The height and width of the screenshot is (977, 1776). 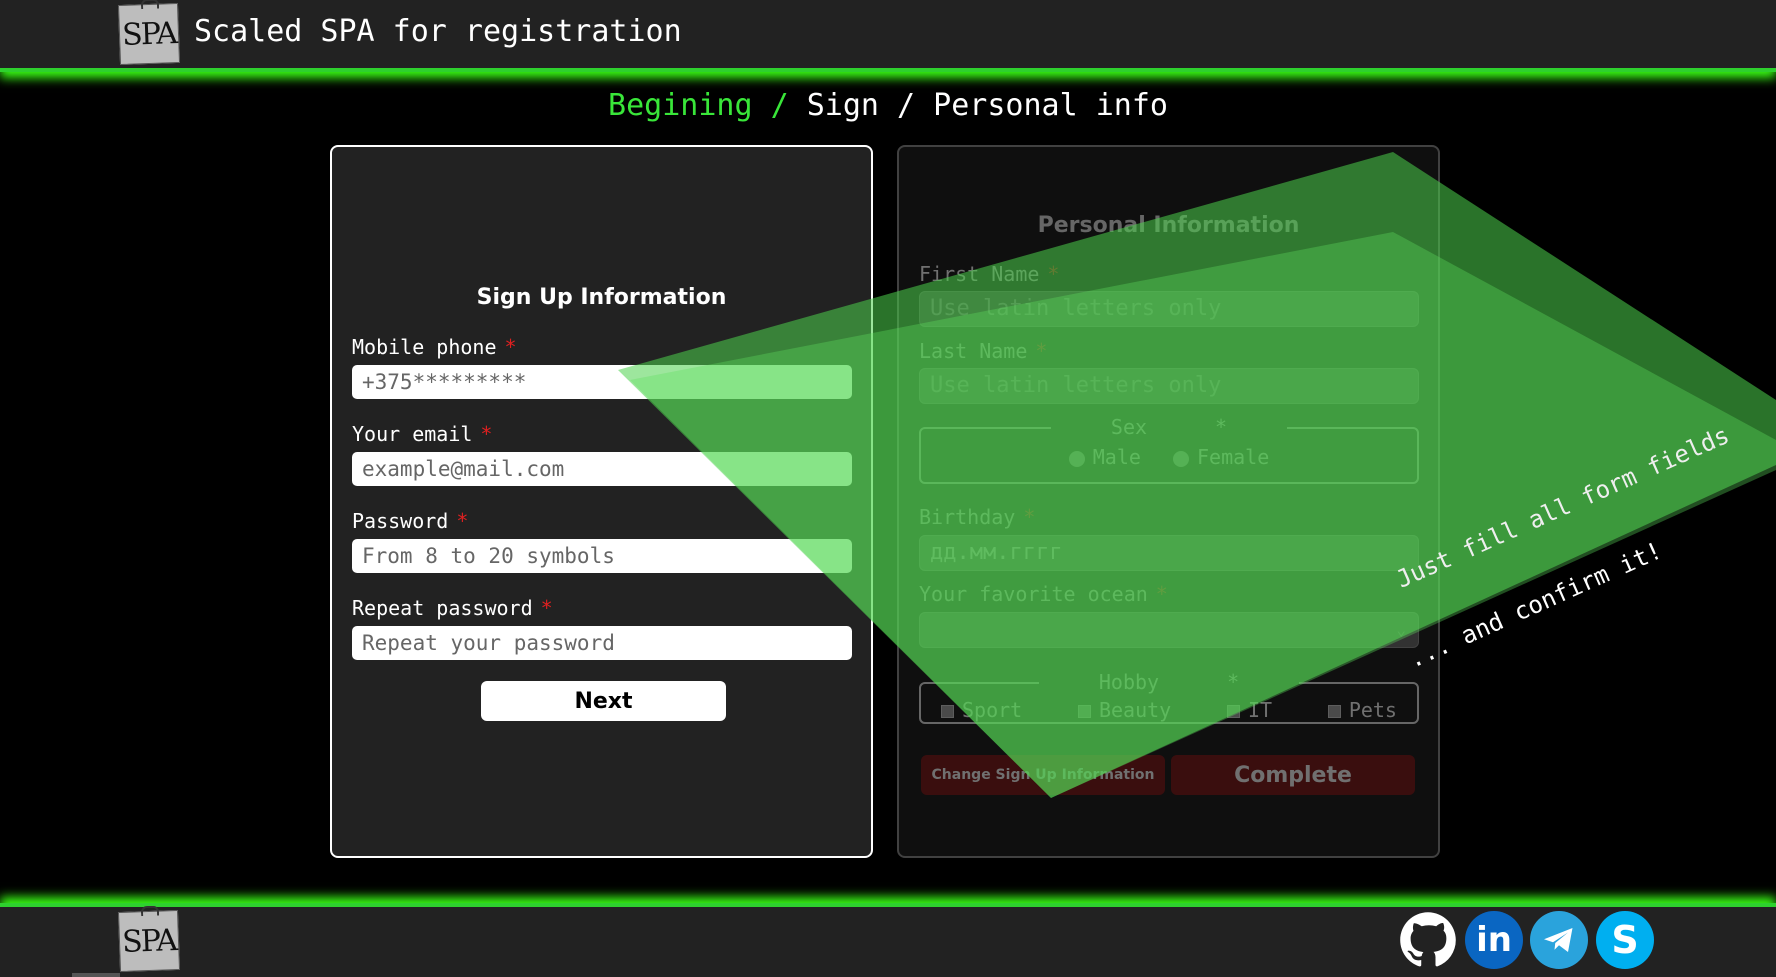 I want to click on breadcrumb-begining: Begining, so click(x=680, y=105).